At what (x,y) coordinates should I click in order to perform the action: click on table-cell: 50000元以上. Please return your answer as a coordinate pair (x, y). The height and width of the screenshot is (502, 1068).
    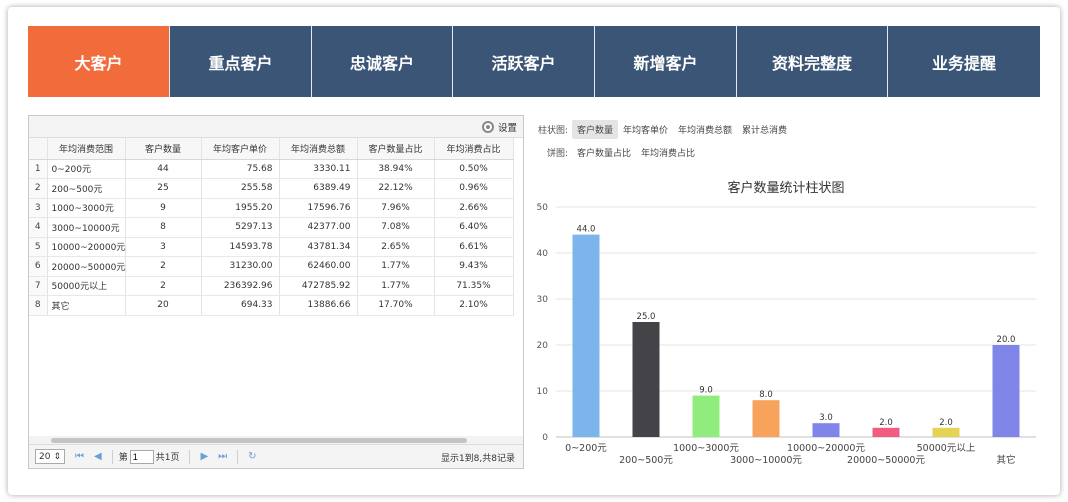
    Looking at the image, I should click on (86, 286).